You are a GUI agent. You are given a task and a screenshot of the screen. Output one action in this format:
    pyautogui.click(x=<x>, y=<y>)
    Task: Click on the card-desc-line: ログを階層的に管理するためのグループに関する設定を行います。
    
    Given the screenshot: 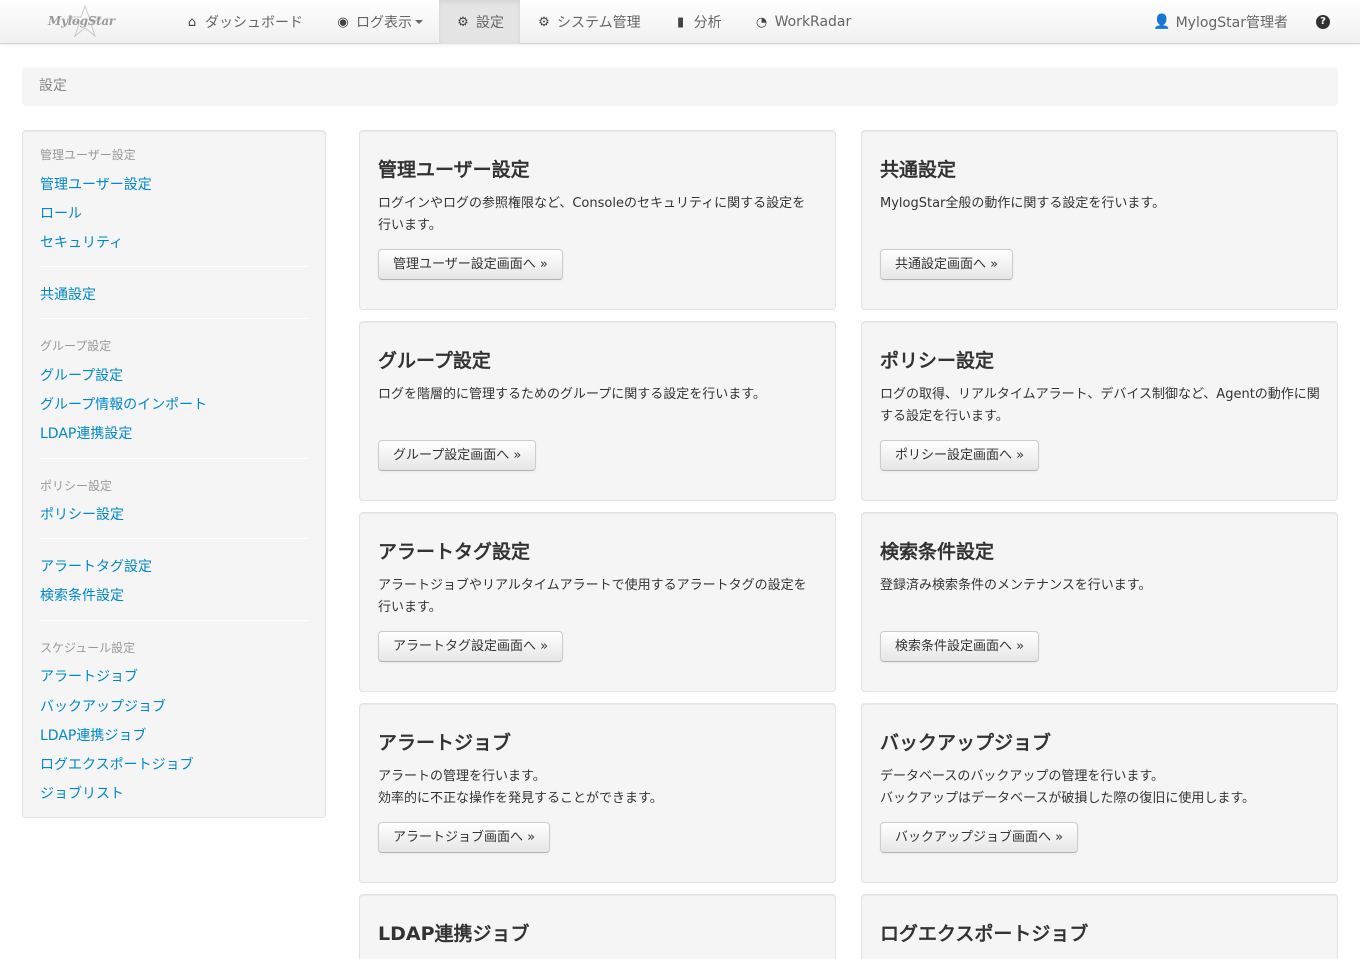 What is the action you would take?
    pyautogui.click(x=572, y=394)
    